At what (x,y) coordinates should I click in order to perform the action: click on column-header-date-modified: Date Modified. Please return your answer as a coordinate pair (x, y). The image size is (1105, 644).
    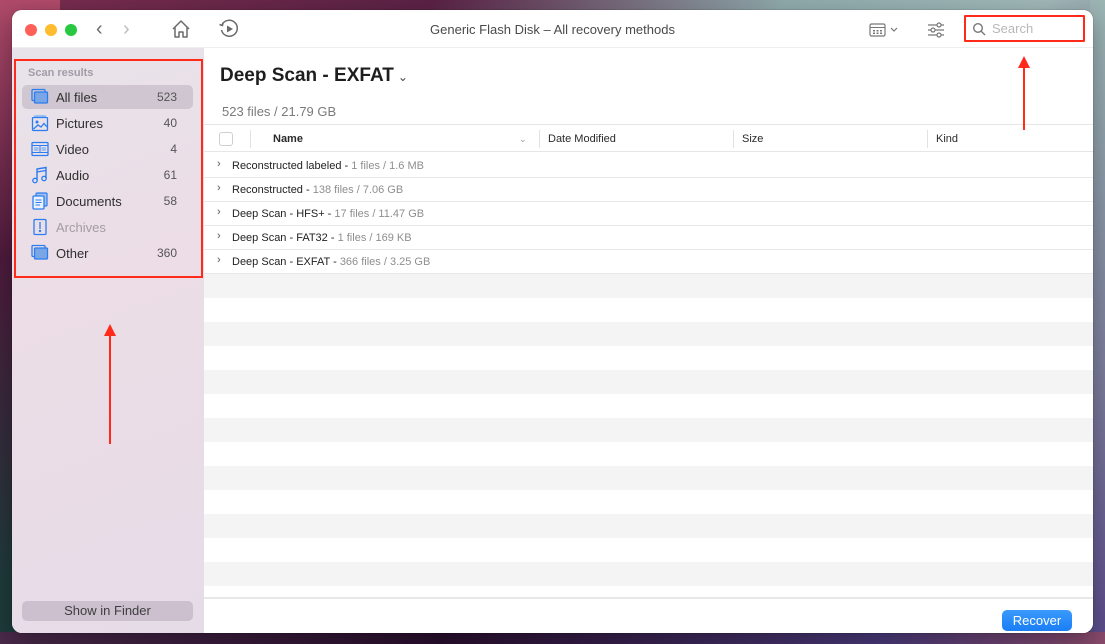
    Looking at the image, I should click on (582, 139).